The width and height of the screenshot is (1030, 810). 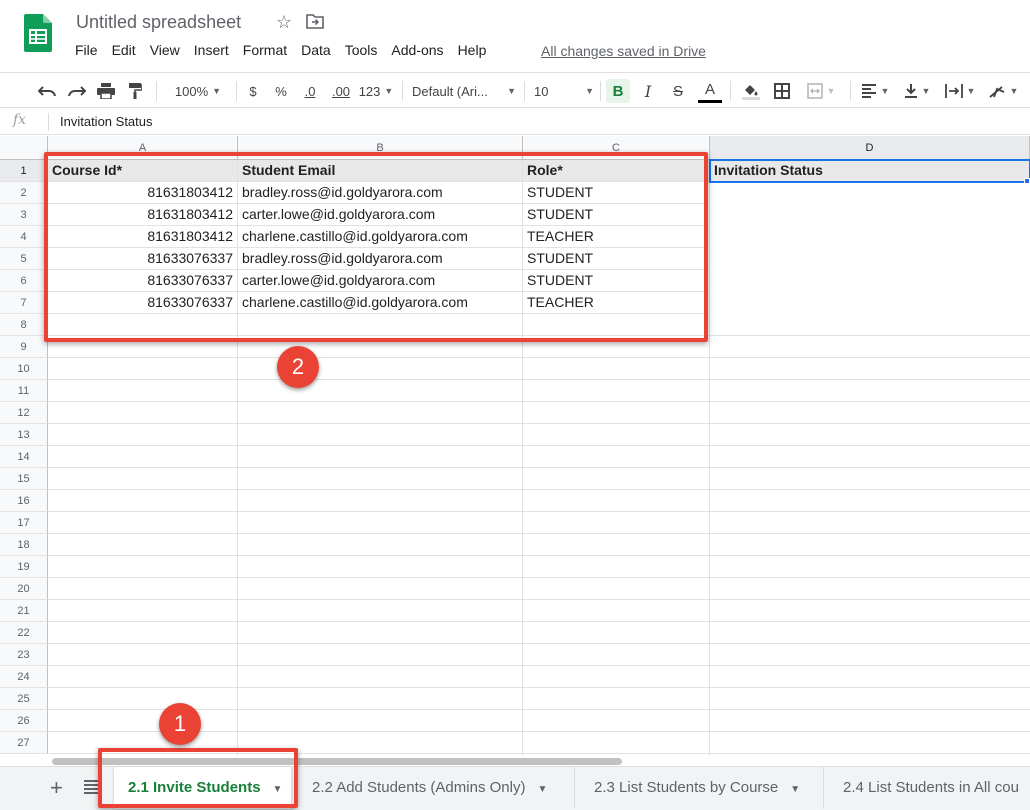 I want to click on row-header: 3, so click(x=24, y=215).